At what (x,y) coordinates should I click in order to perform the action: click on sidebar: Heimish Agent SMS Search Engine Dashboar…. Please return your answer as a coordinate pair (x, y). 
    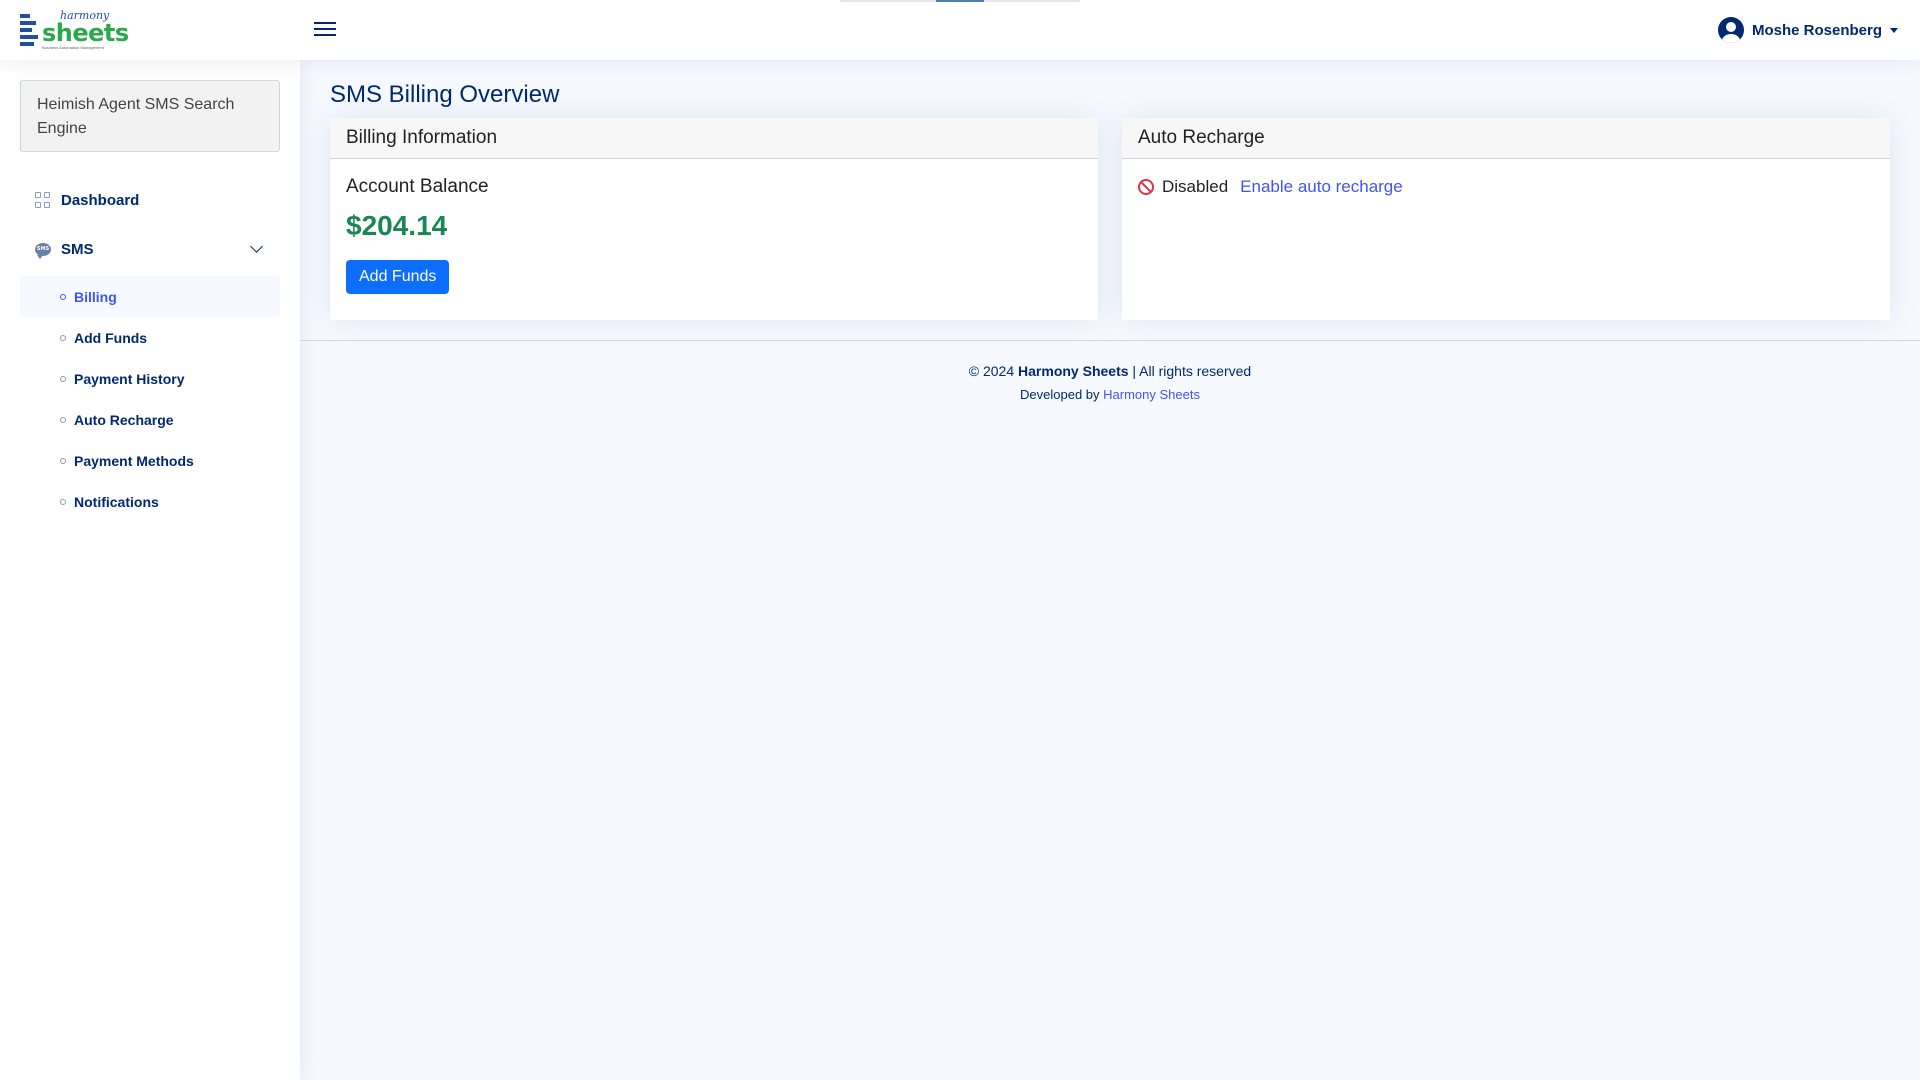
    Looking at the image, I should click on (150, 570).